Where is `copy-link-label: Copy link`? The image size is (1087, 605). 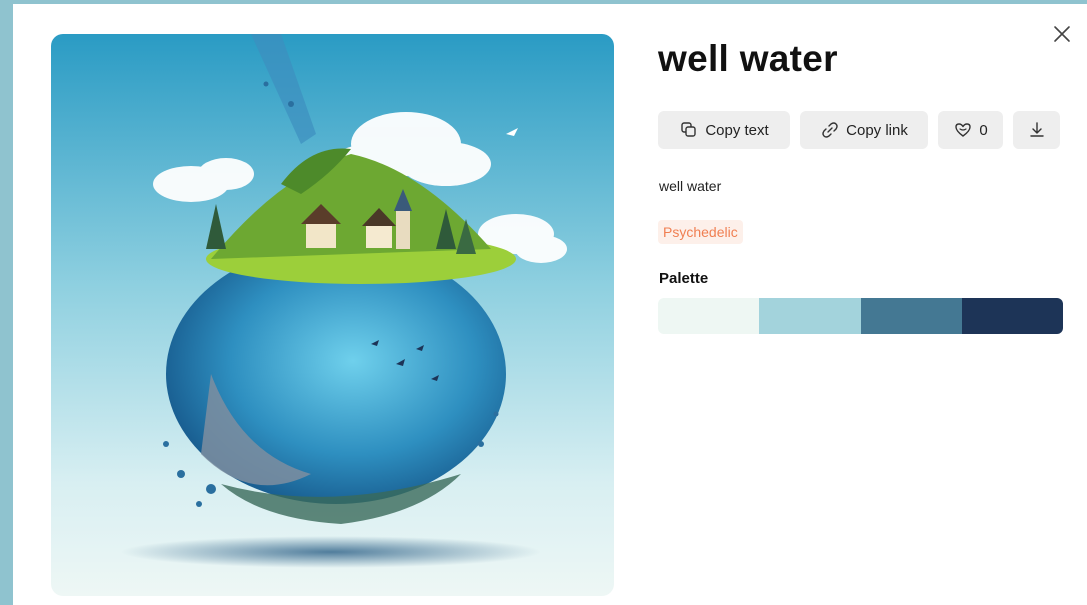 copy-link-label: Copy link is located at coordinates (877, 130).